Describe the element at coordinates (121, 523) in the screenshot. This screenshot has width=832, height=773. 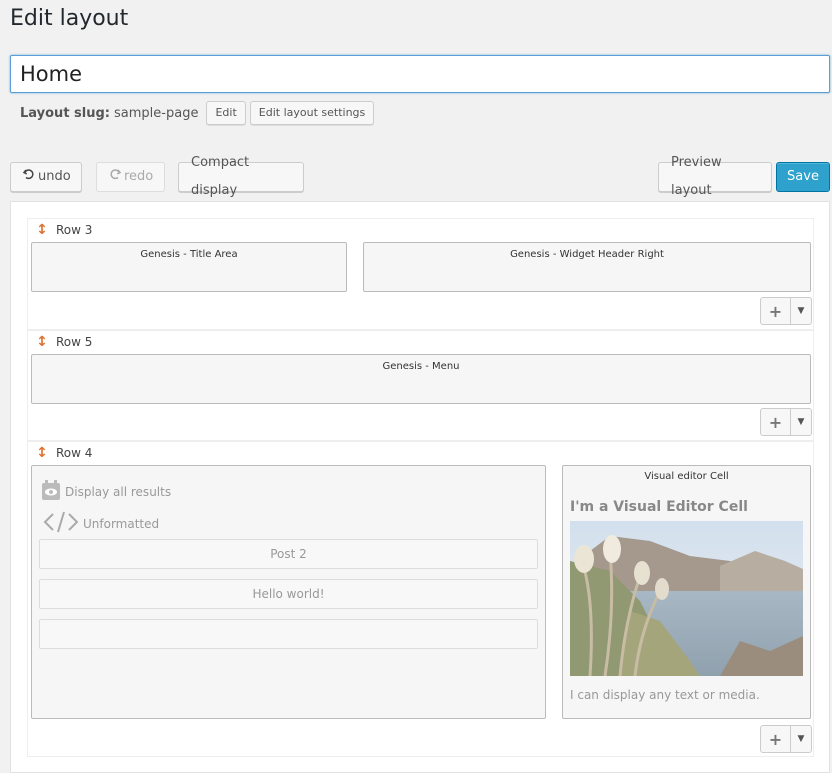
I see `unformatted-label: Unformatted` at that location.